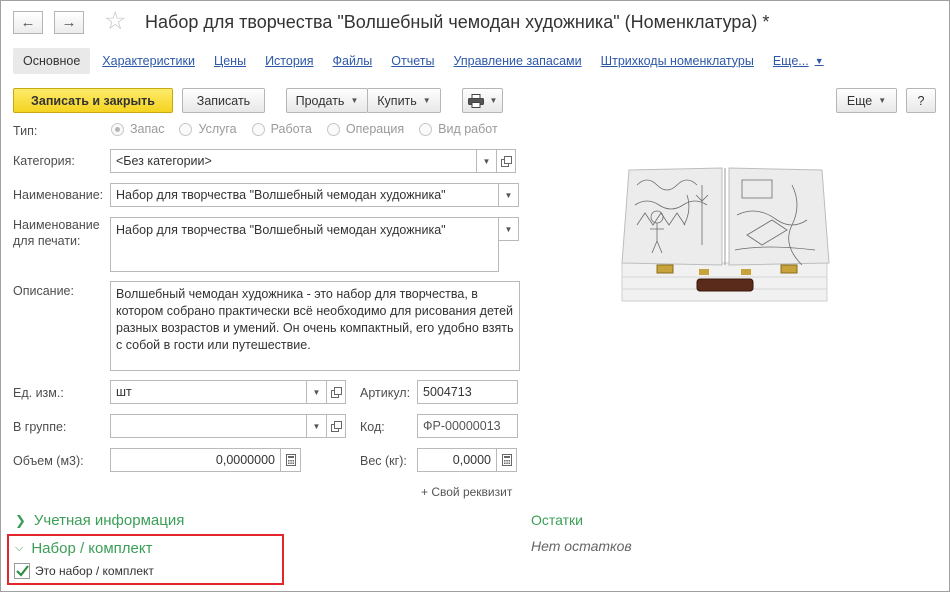 The width and height of the screenshot is (950, 592). What do you see at coordinates (859, 100) in the screenshot?
I see `more-button-label: Еще` at bounding box center [859, 100].